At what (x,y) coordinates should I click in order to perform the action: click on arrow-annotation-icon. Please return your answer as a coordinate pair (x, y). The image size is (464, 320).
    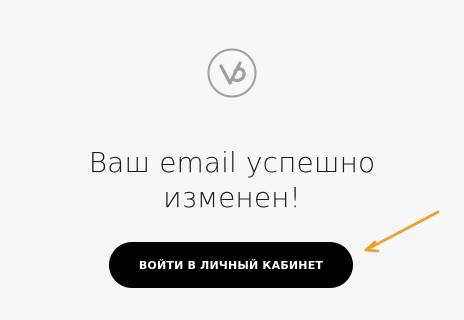
    Looking at the image, I should click on (399, 232).